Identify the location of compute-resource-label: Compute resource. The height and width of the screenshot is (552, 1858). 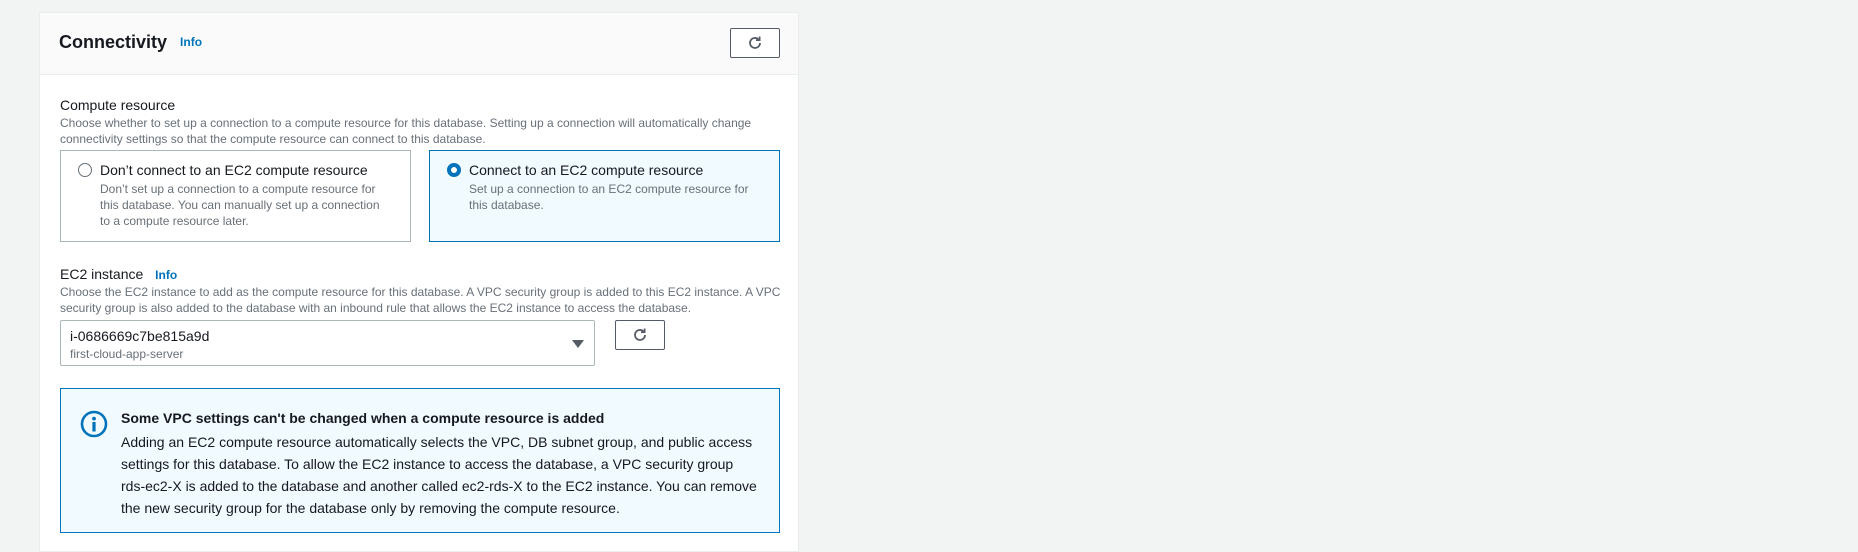
(118, 105).